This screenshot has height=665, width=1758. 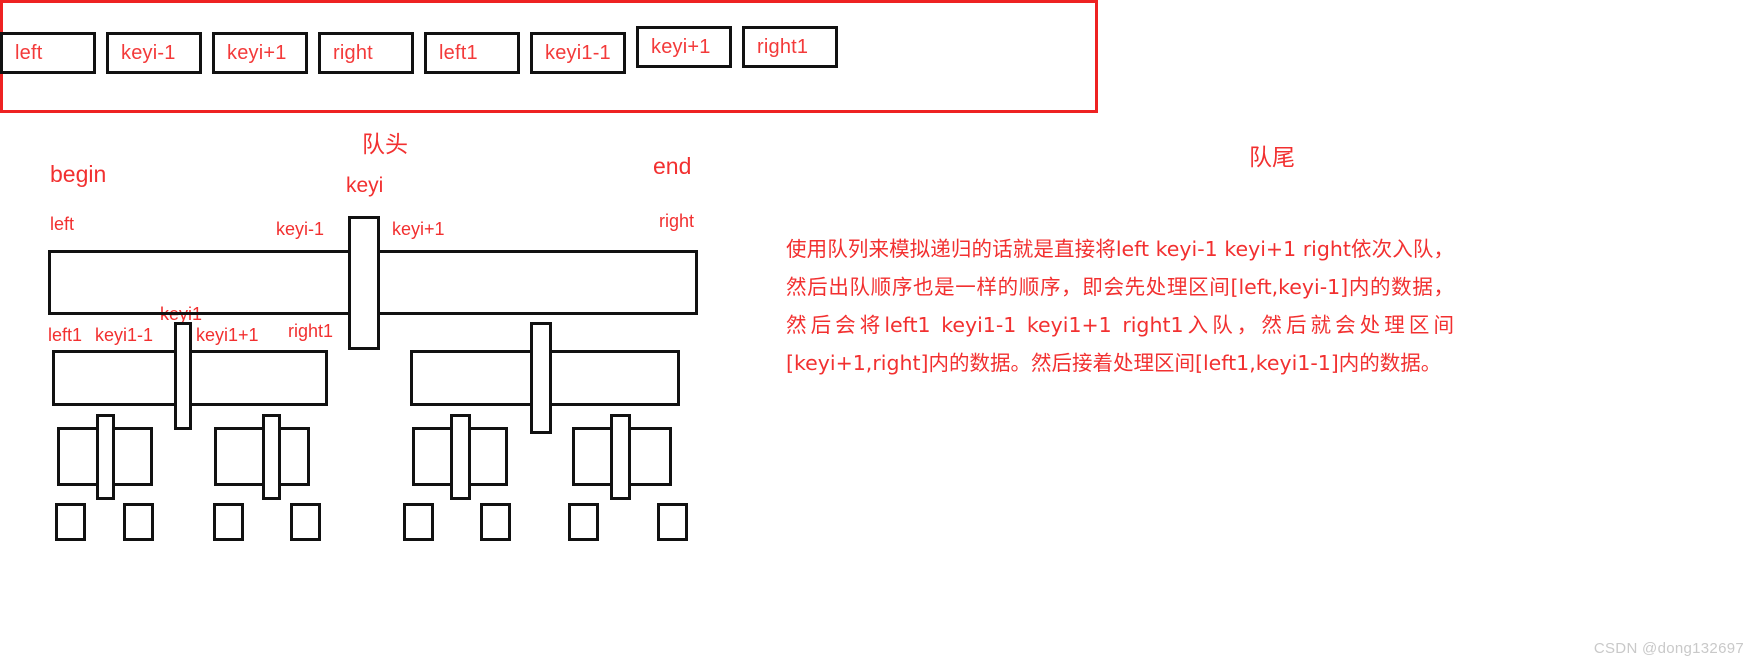 What do you see at coordinates (62, 224) in the screenshot?
I see `level1-left-label: left` at bounding box center [62, 224].